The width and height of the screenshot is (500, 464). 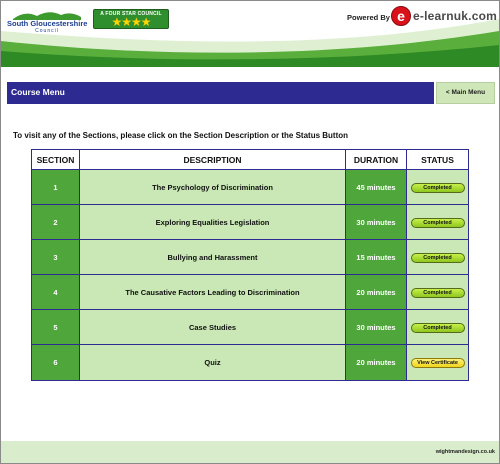 I want to click on section-duration: 45 minutes, so click(x=376, y=187).